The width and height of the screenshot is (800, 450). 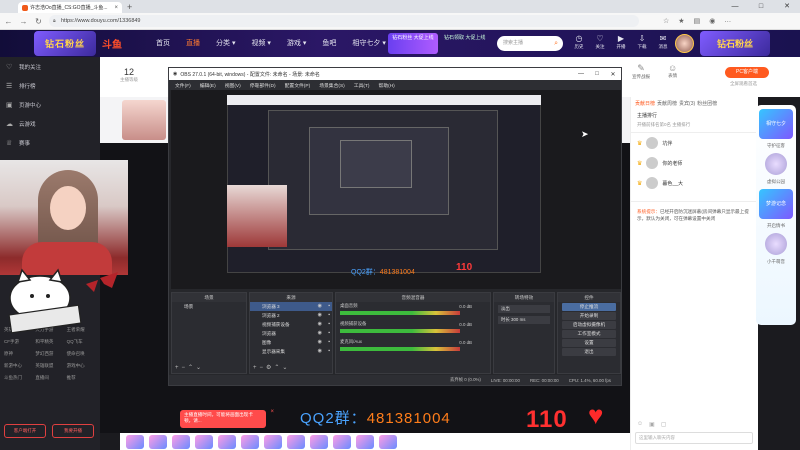 I want to click on category-link: 新游中心, so click(x=19, y=366).